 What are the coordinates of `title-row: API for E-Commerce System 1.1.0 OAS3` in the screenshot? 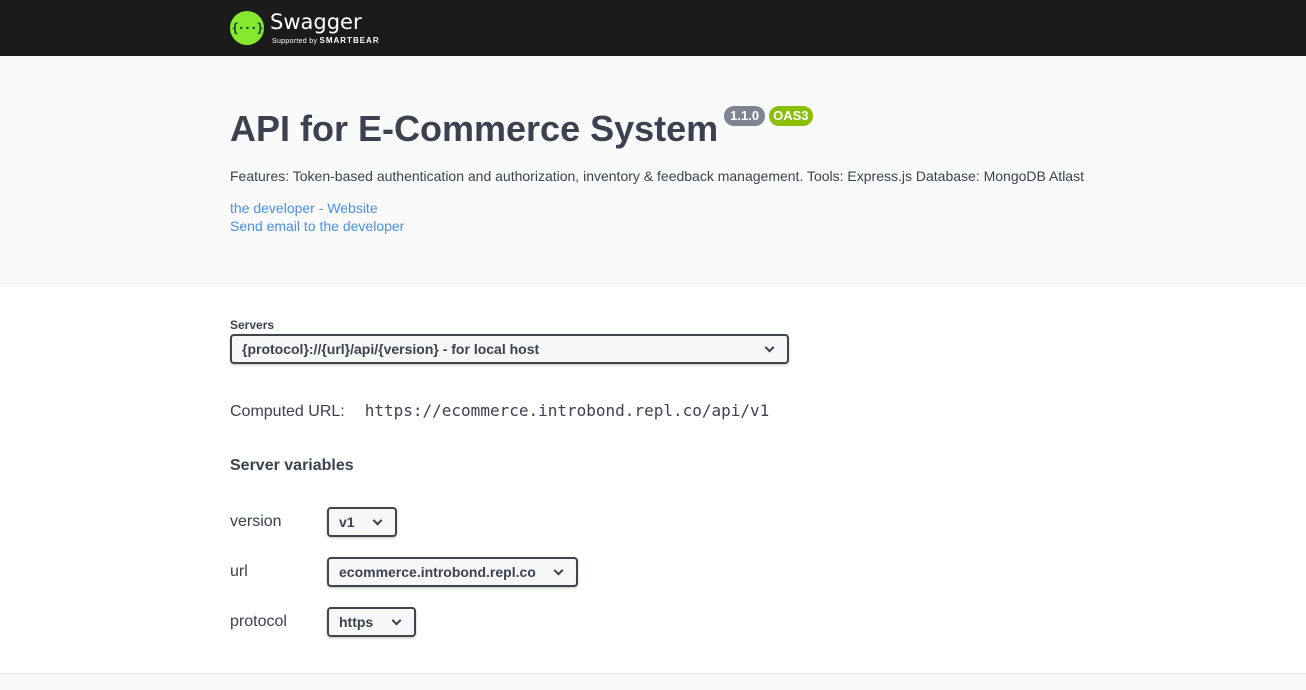 It's located at (768, 127).